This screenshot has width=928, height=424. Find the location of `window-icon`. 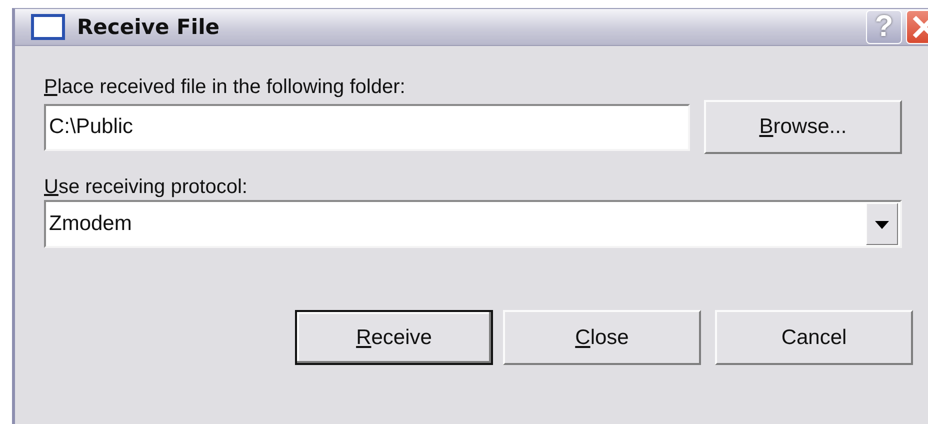

window-icon is located at coordinates (48, 27).